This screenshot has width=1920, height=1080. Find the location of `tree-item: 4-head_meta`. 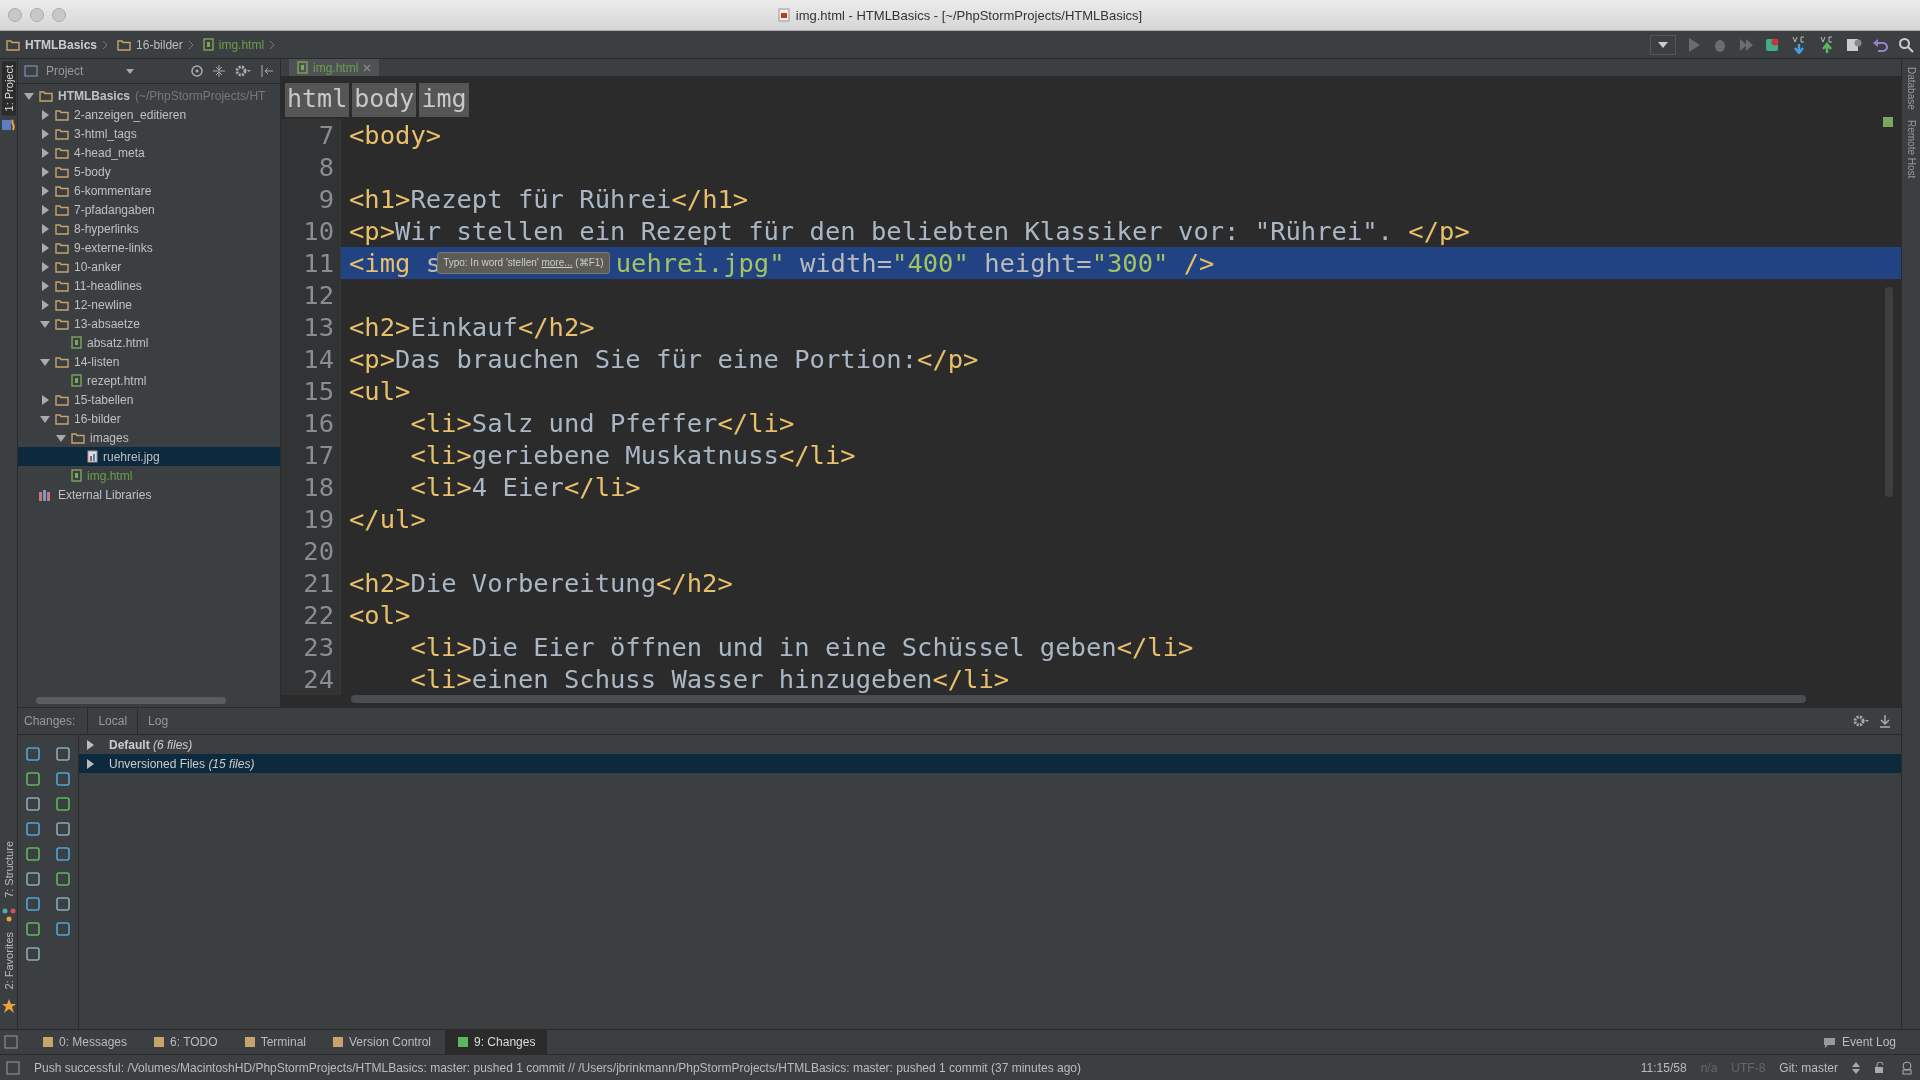

tree-item: 4-head_meta is located at coordinates (149, 152).